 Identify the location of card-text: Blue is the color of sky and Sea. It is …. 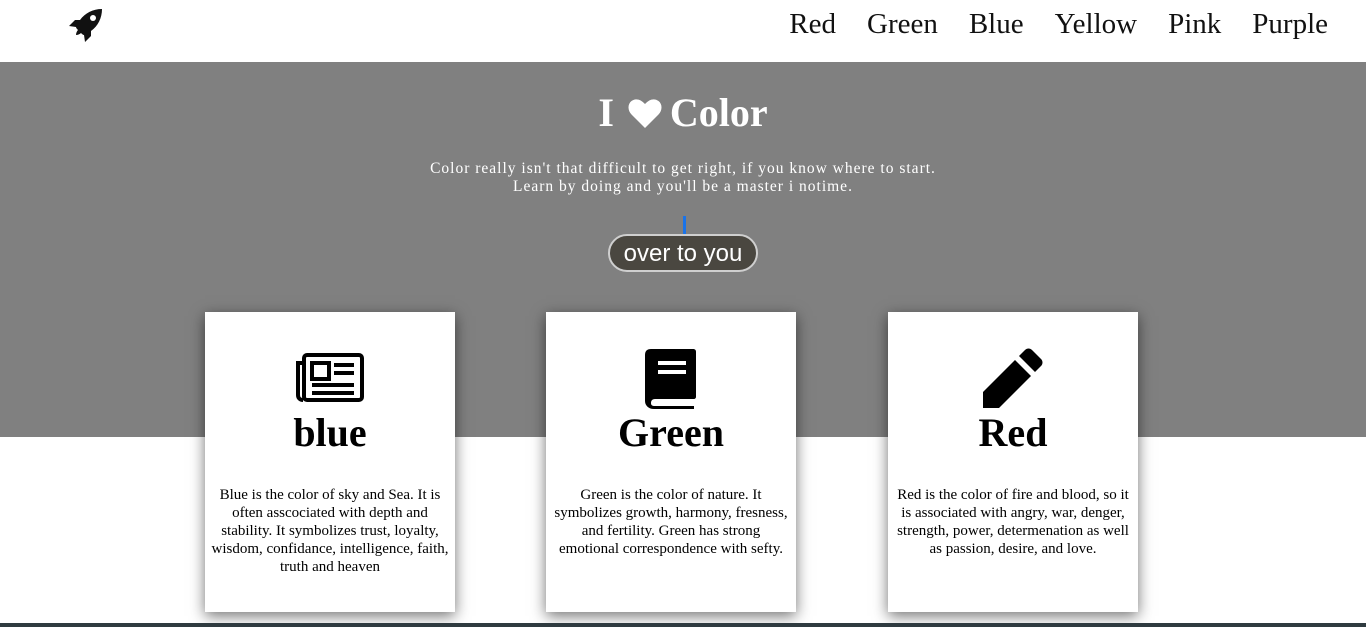
(330, 531).